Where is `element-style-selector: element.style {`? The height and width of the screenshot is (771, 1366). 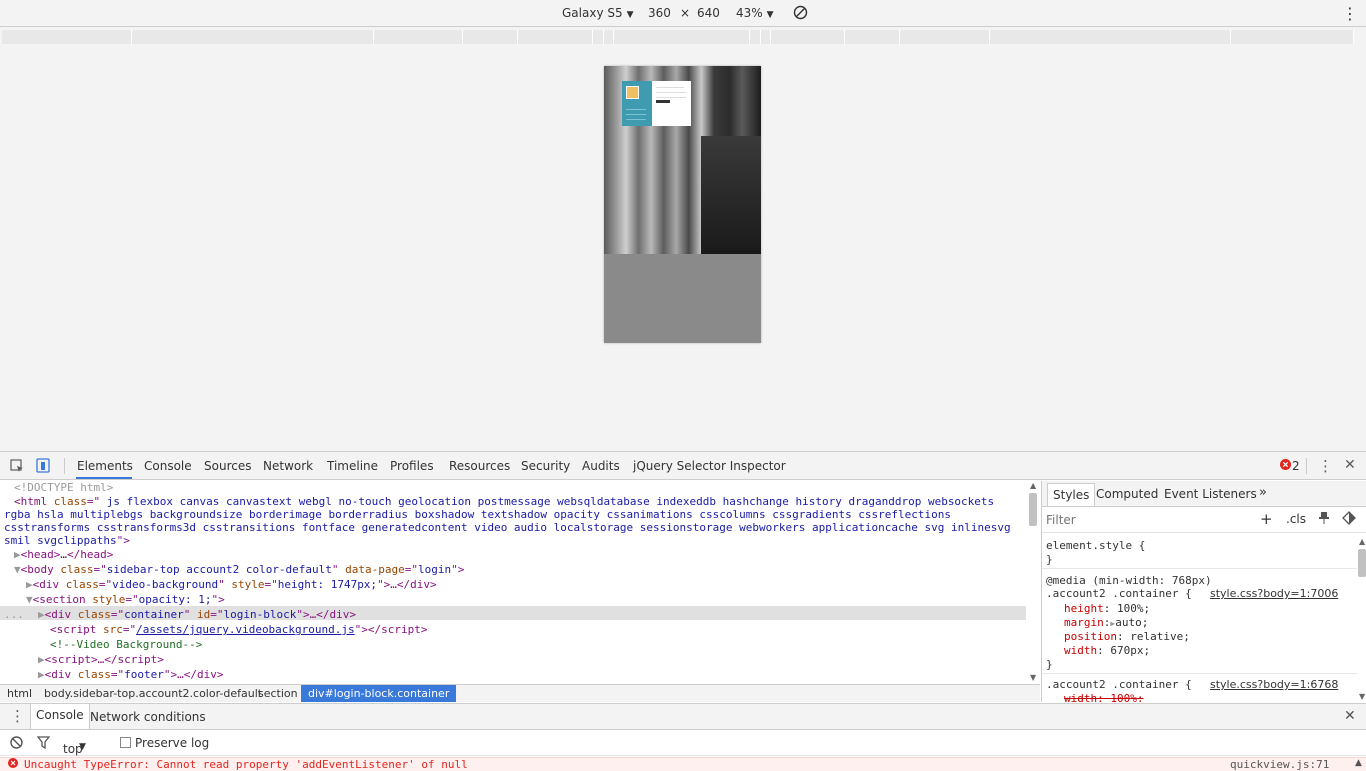
element-style-selector: element.style { is located at coordinates (1095, 546).